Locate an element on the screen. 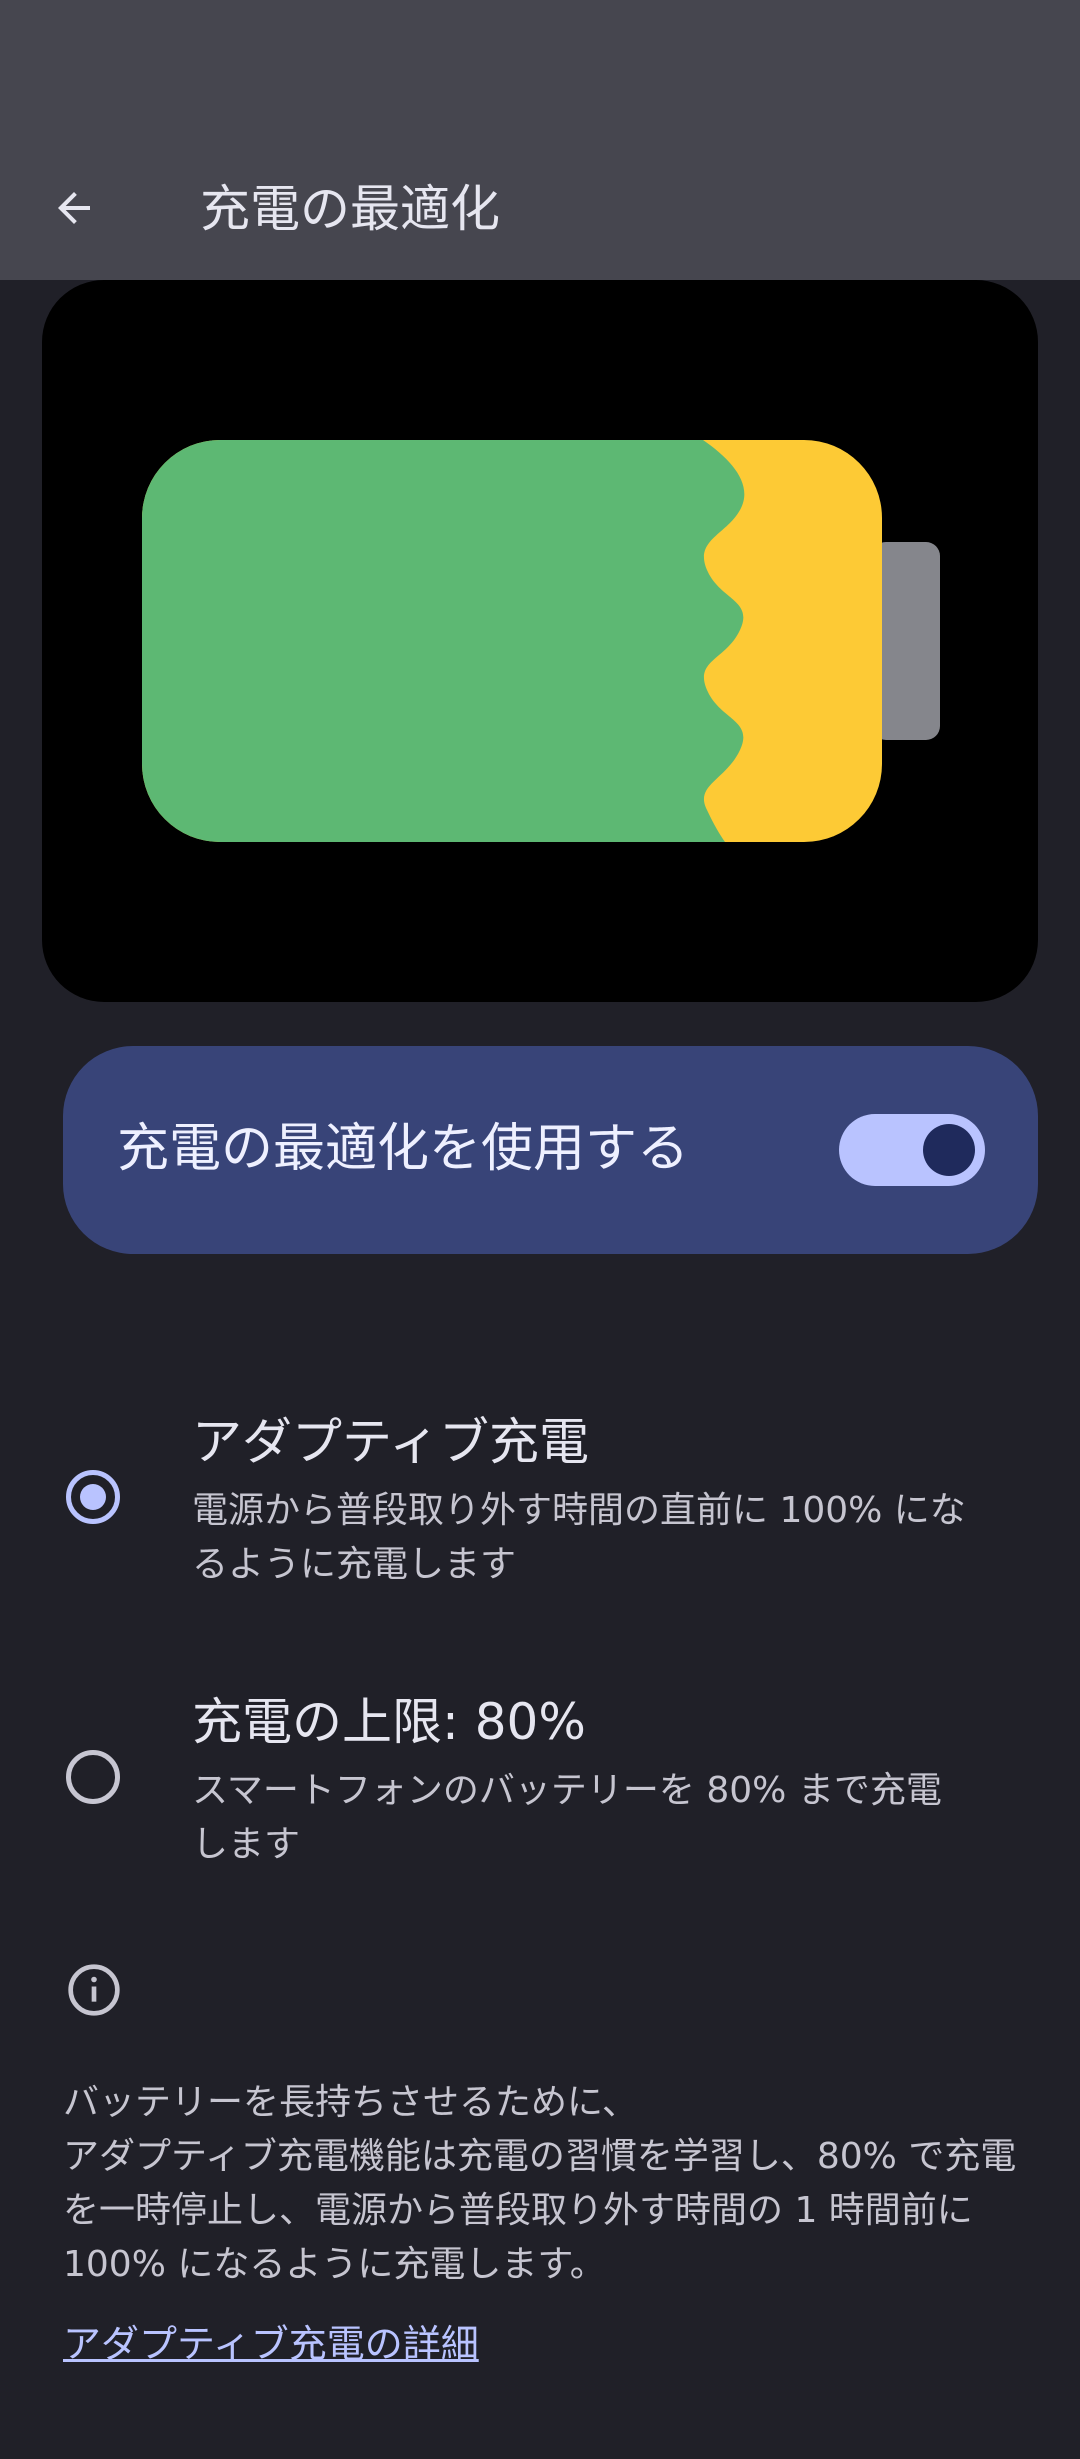 This screenshot has width=1080, height=2459. battery-charge-level is located at coordinates (443, 641).